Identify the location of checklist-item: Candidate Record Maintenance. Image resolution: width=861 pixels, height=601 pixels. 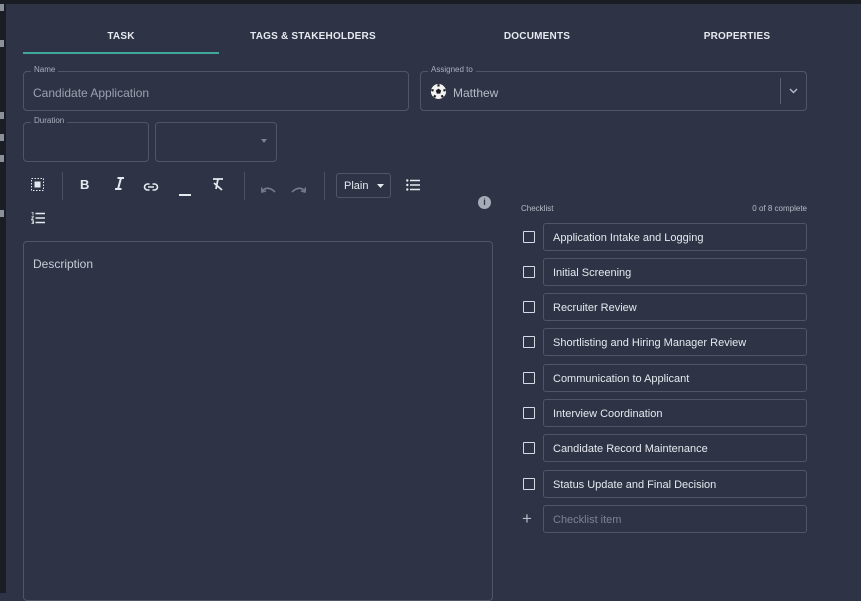
(664, 448).